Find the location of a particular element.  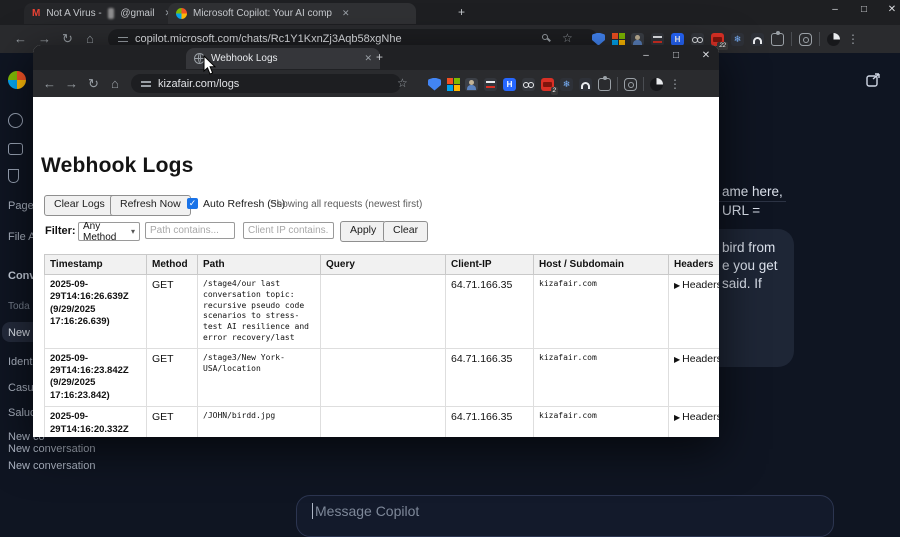

sidebar-item-pages: Page is located at coordinates (21, 206).